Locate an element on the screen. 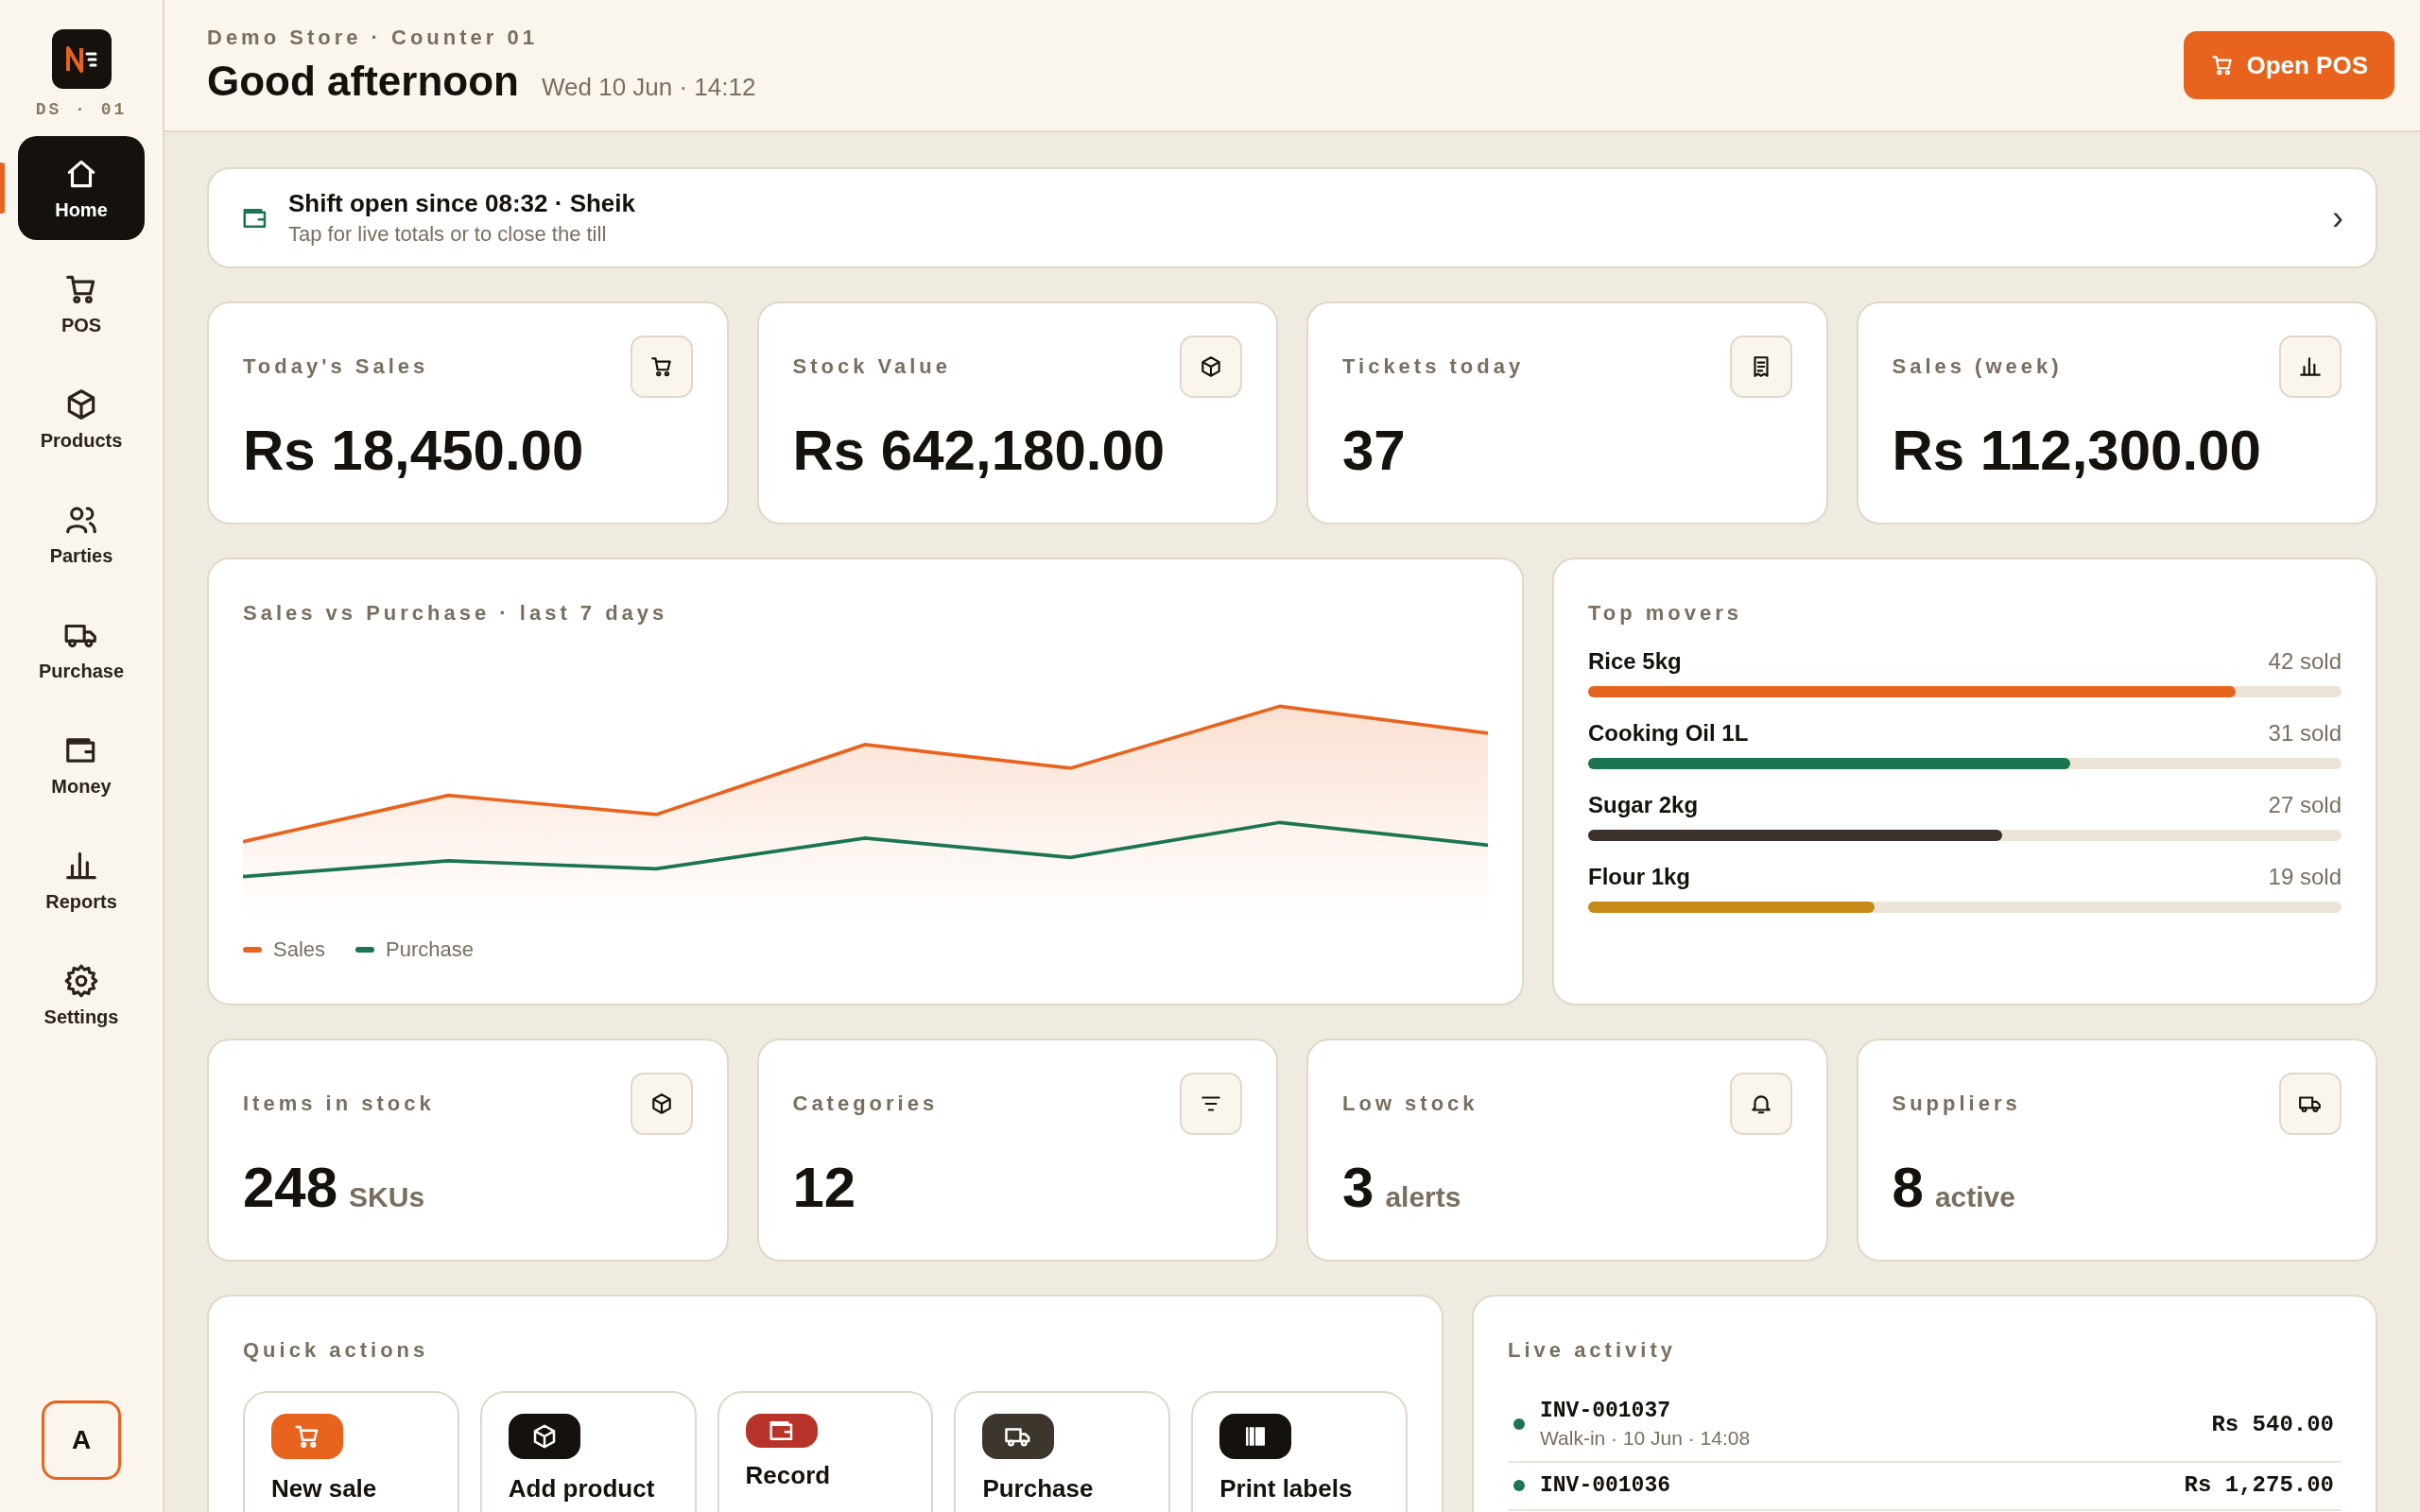  stat-unit: active is located at coordinates (1975, 1197).